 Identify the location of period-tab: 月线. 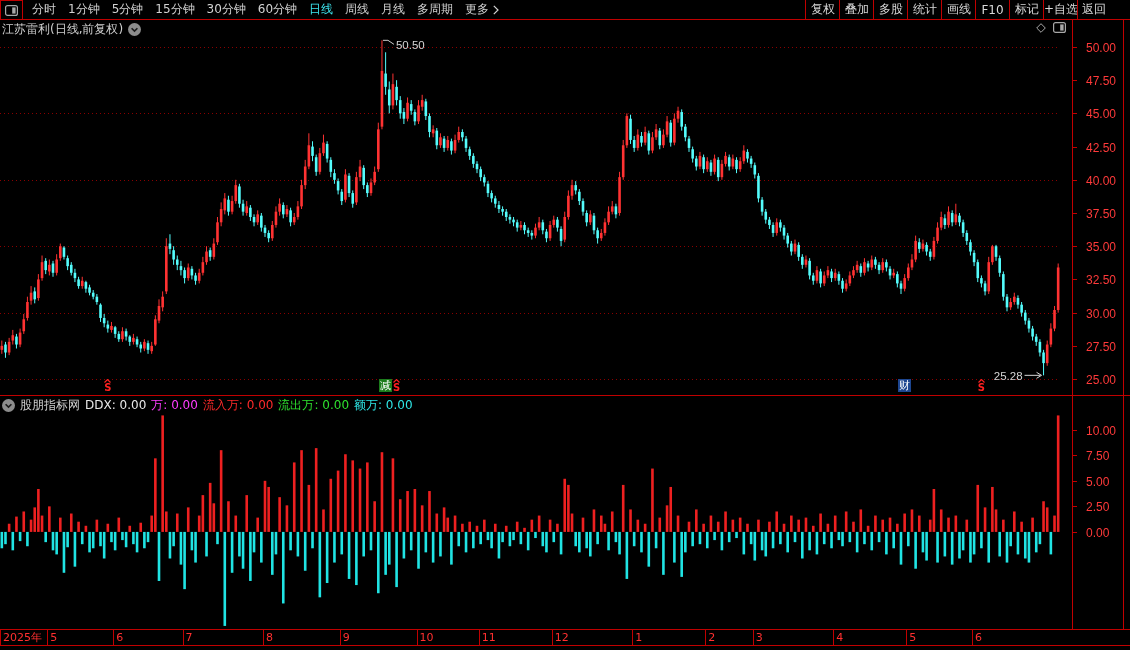
(393, 9).